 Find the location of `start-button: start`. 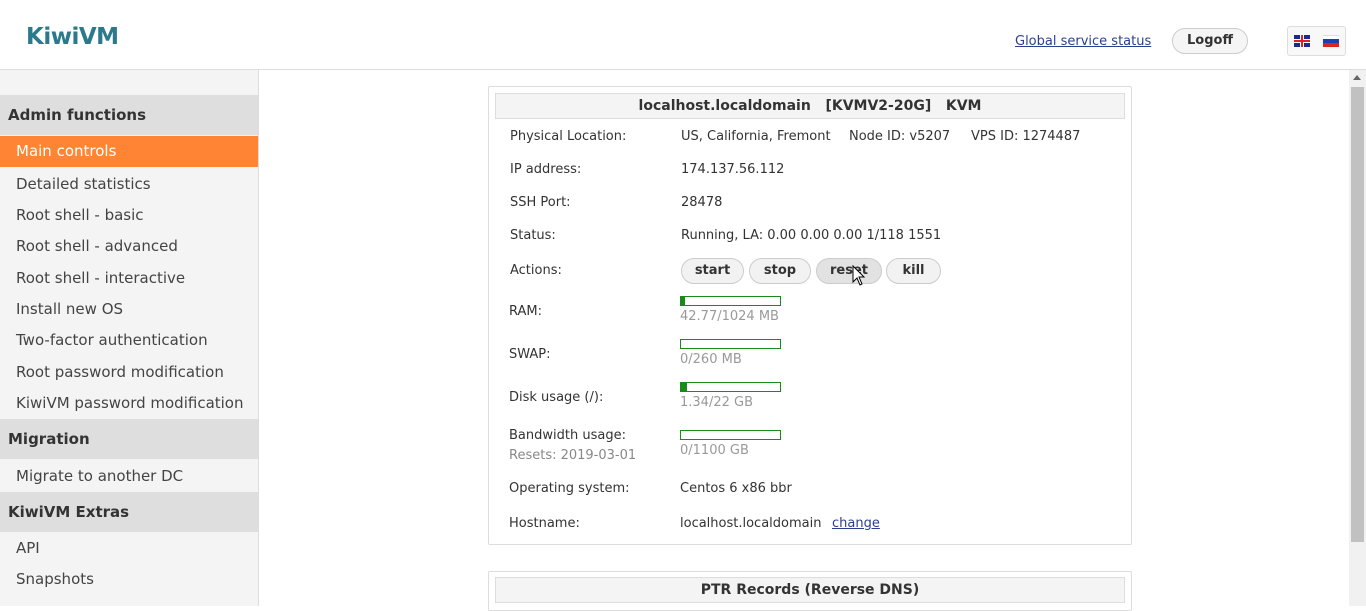

start-button: start is located at coordinates (712, 271).